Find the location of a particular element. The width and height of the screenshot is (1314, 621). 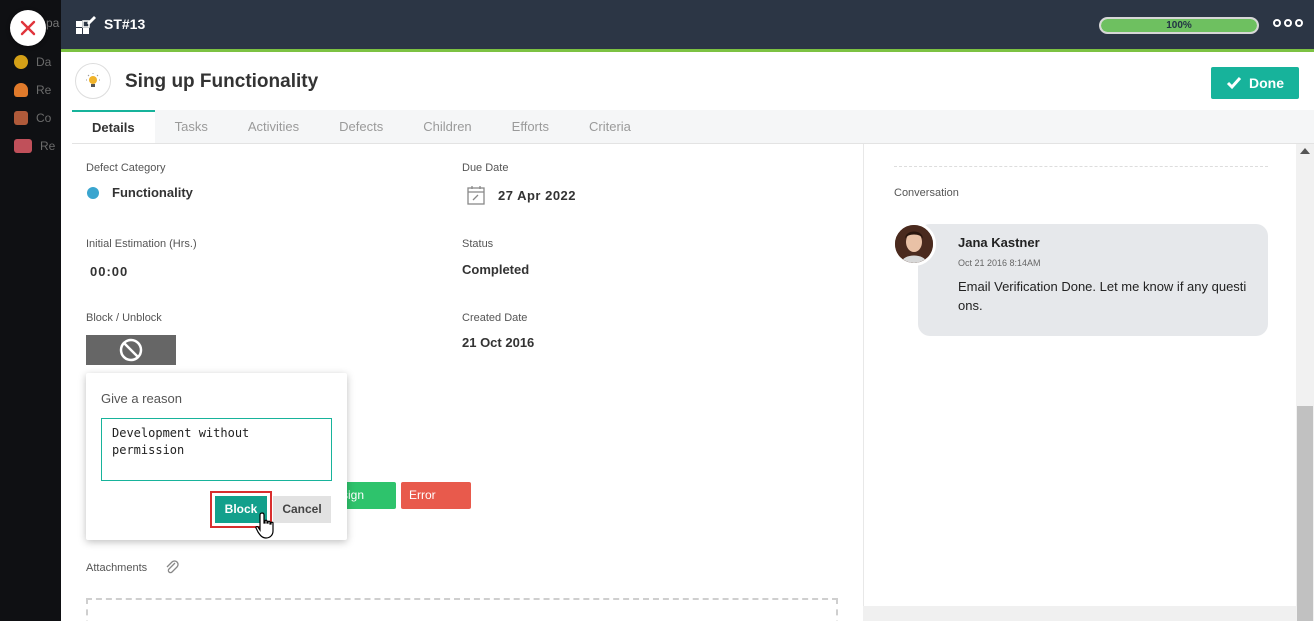

due-date-value: 27 Apr 2022 is located at coordinates (537, 195).